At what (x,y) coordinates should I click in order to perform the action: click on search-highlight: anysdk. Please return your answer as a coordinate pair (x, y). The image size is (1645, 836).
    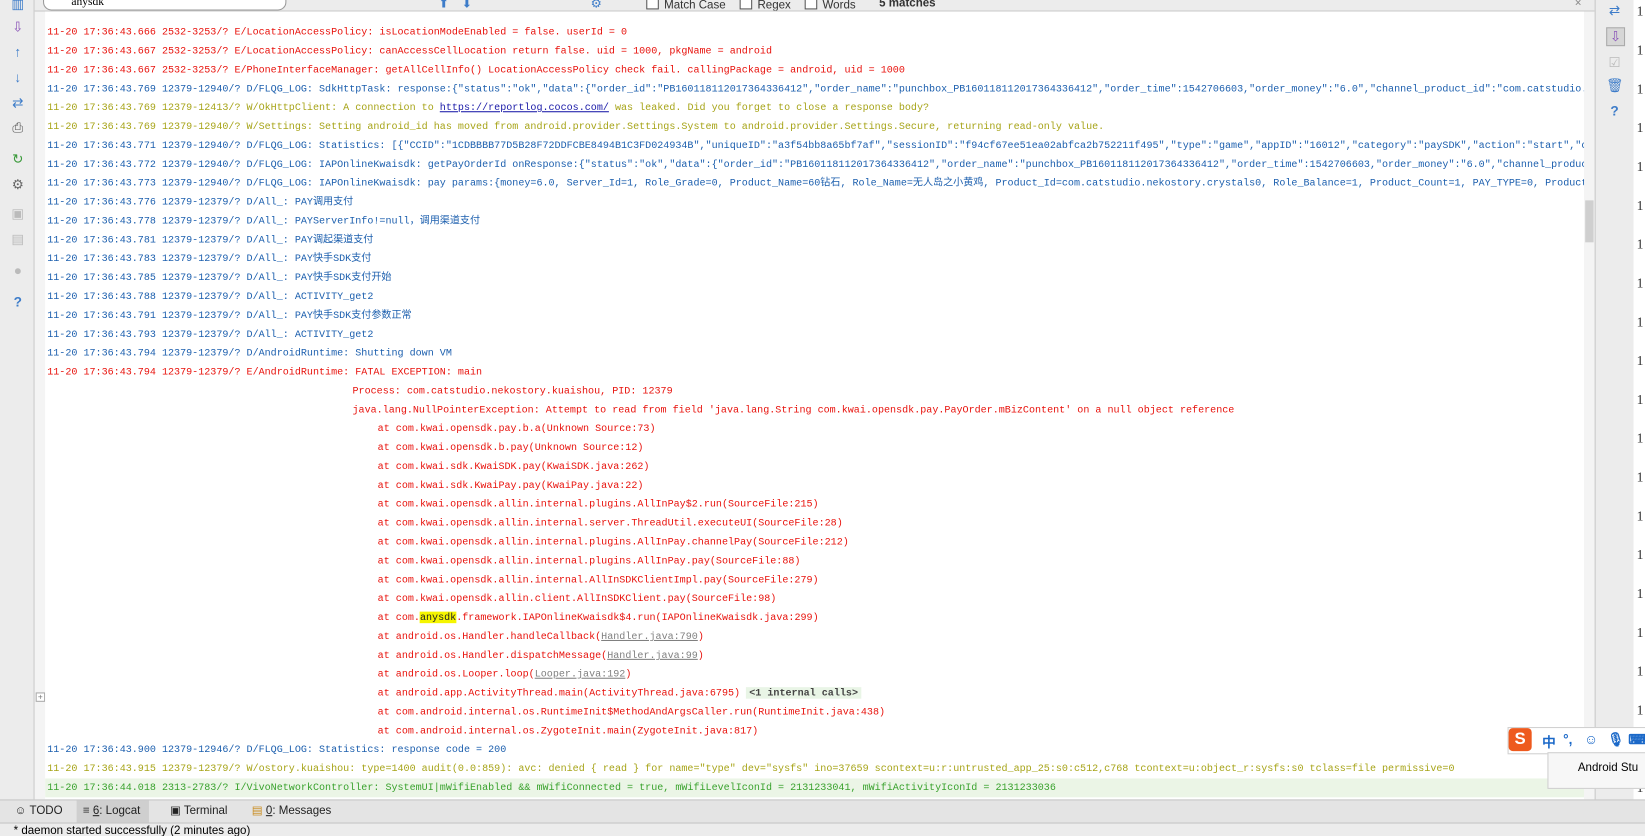
    Looking at the image, I should click on (438, 617).